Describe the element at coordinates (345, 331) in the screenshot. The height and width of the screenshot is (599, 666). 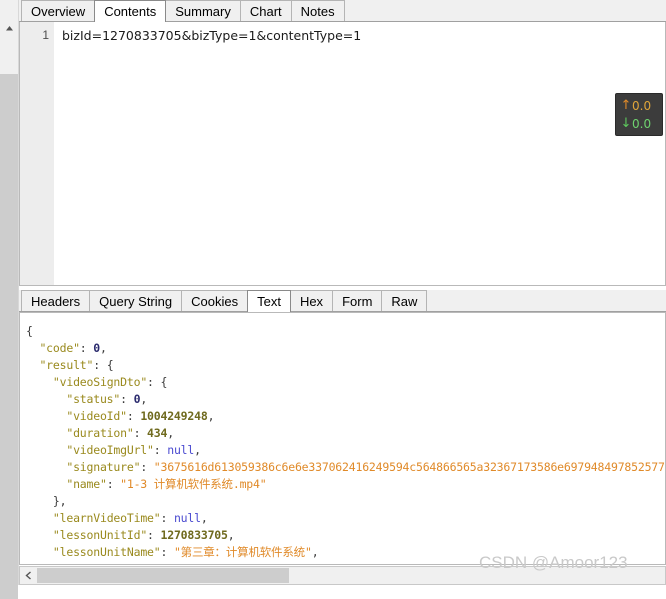
I see `json-line: {` at that location.